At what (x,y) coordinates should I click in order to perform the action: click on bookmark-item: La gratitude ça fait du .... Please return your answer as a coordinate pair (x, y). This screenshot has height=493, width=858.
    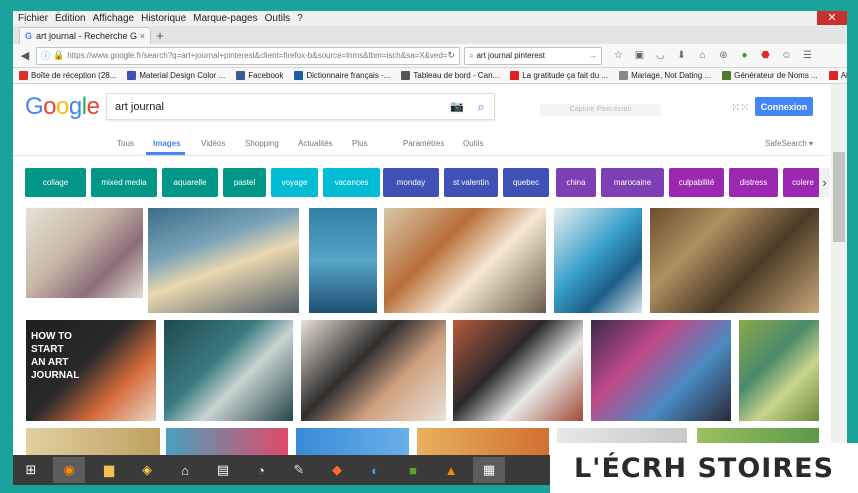
    Looking at the image, I should click on (559, 75).